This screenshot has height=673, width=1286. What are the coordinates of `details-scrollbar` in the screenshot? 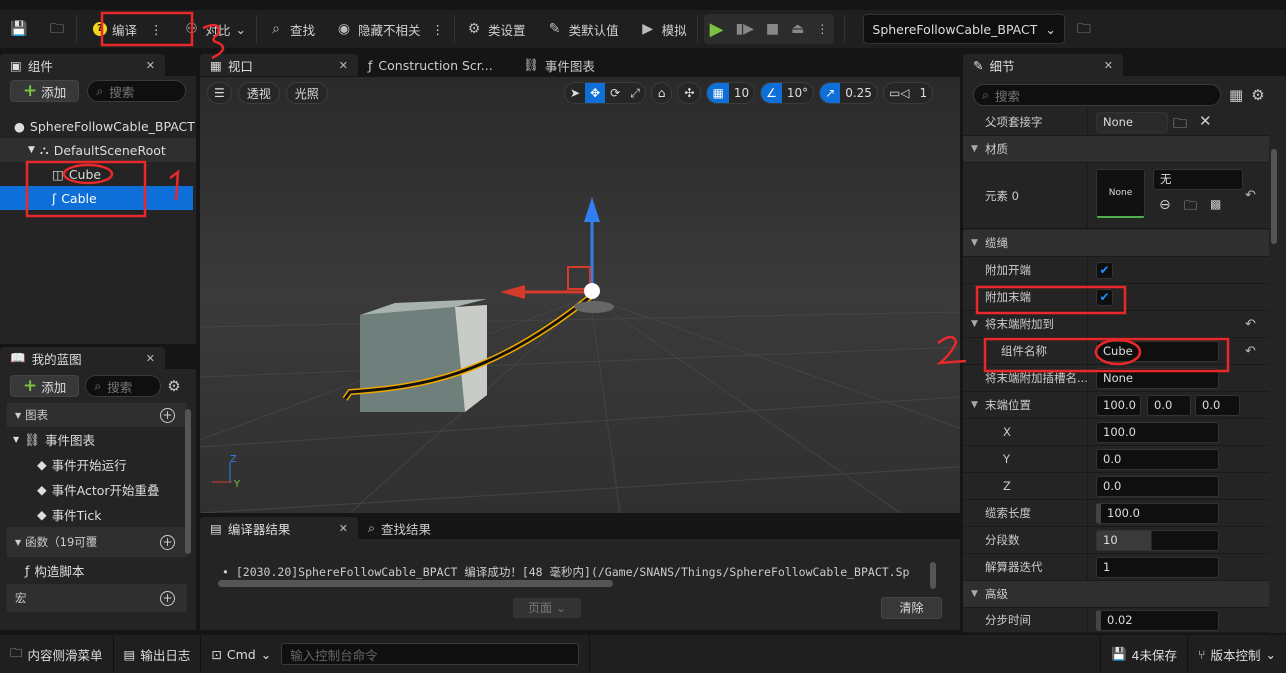 It's located at (1274, 196).